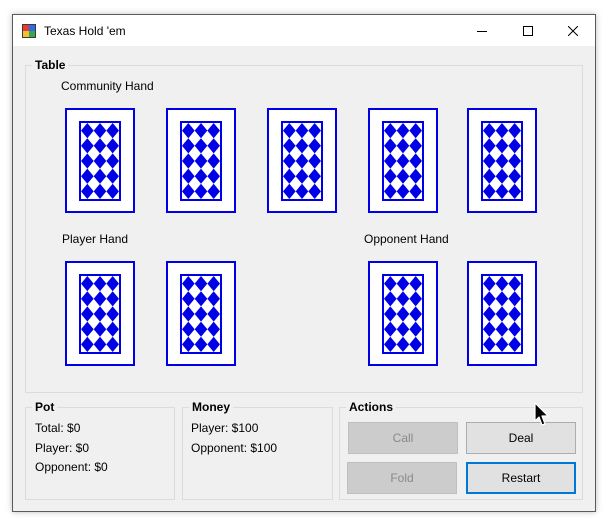 The width and height of the screenshot is (608, 524). Describe the element at coordinates (371, 407) in the screenshot. I see `actions-title: Actions` at that location.